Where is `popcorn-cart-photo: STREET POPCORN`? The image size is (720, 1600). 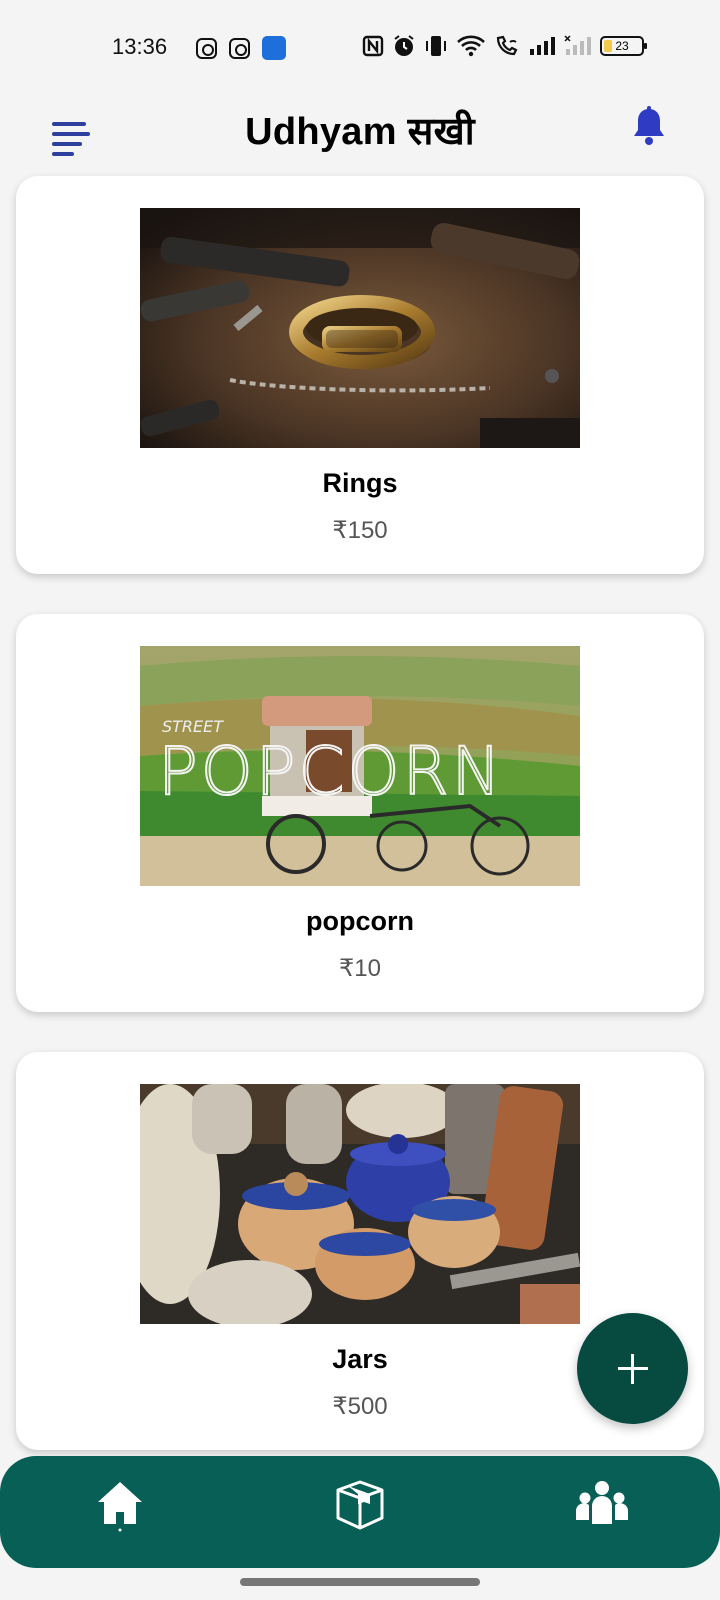
popcorn-cart-photo: STREET POPCORN is located at coordinates (360, 766).